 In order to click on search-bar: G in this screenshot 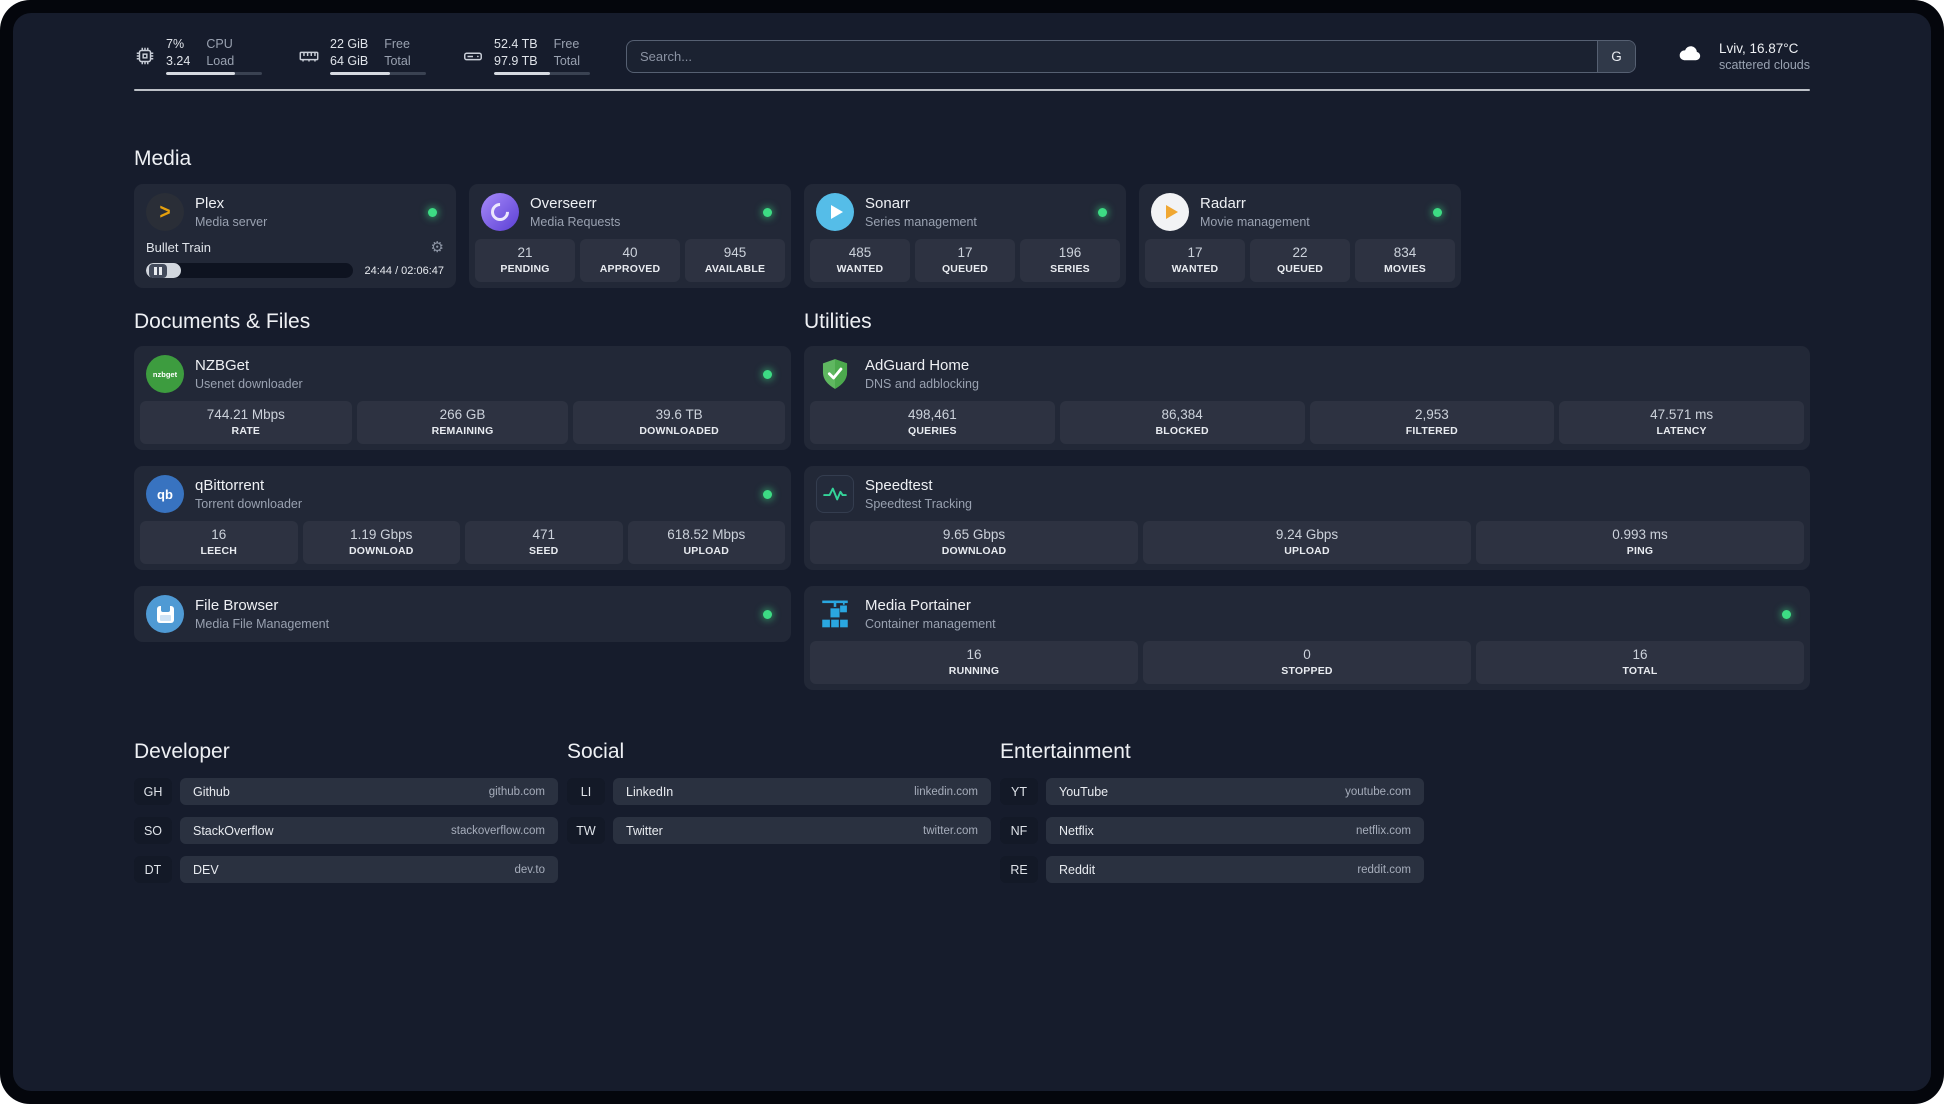, I will do `click(1131, 56)`.